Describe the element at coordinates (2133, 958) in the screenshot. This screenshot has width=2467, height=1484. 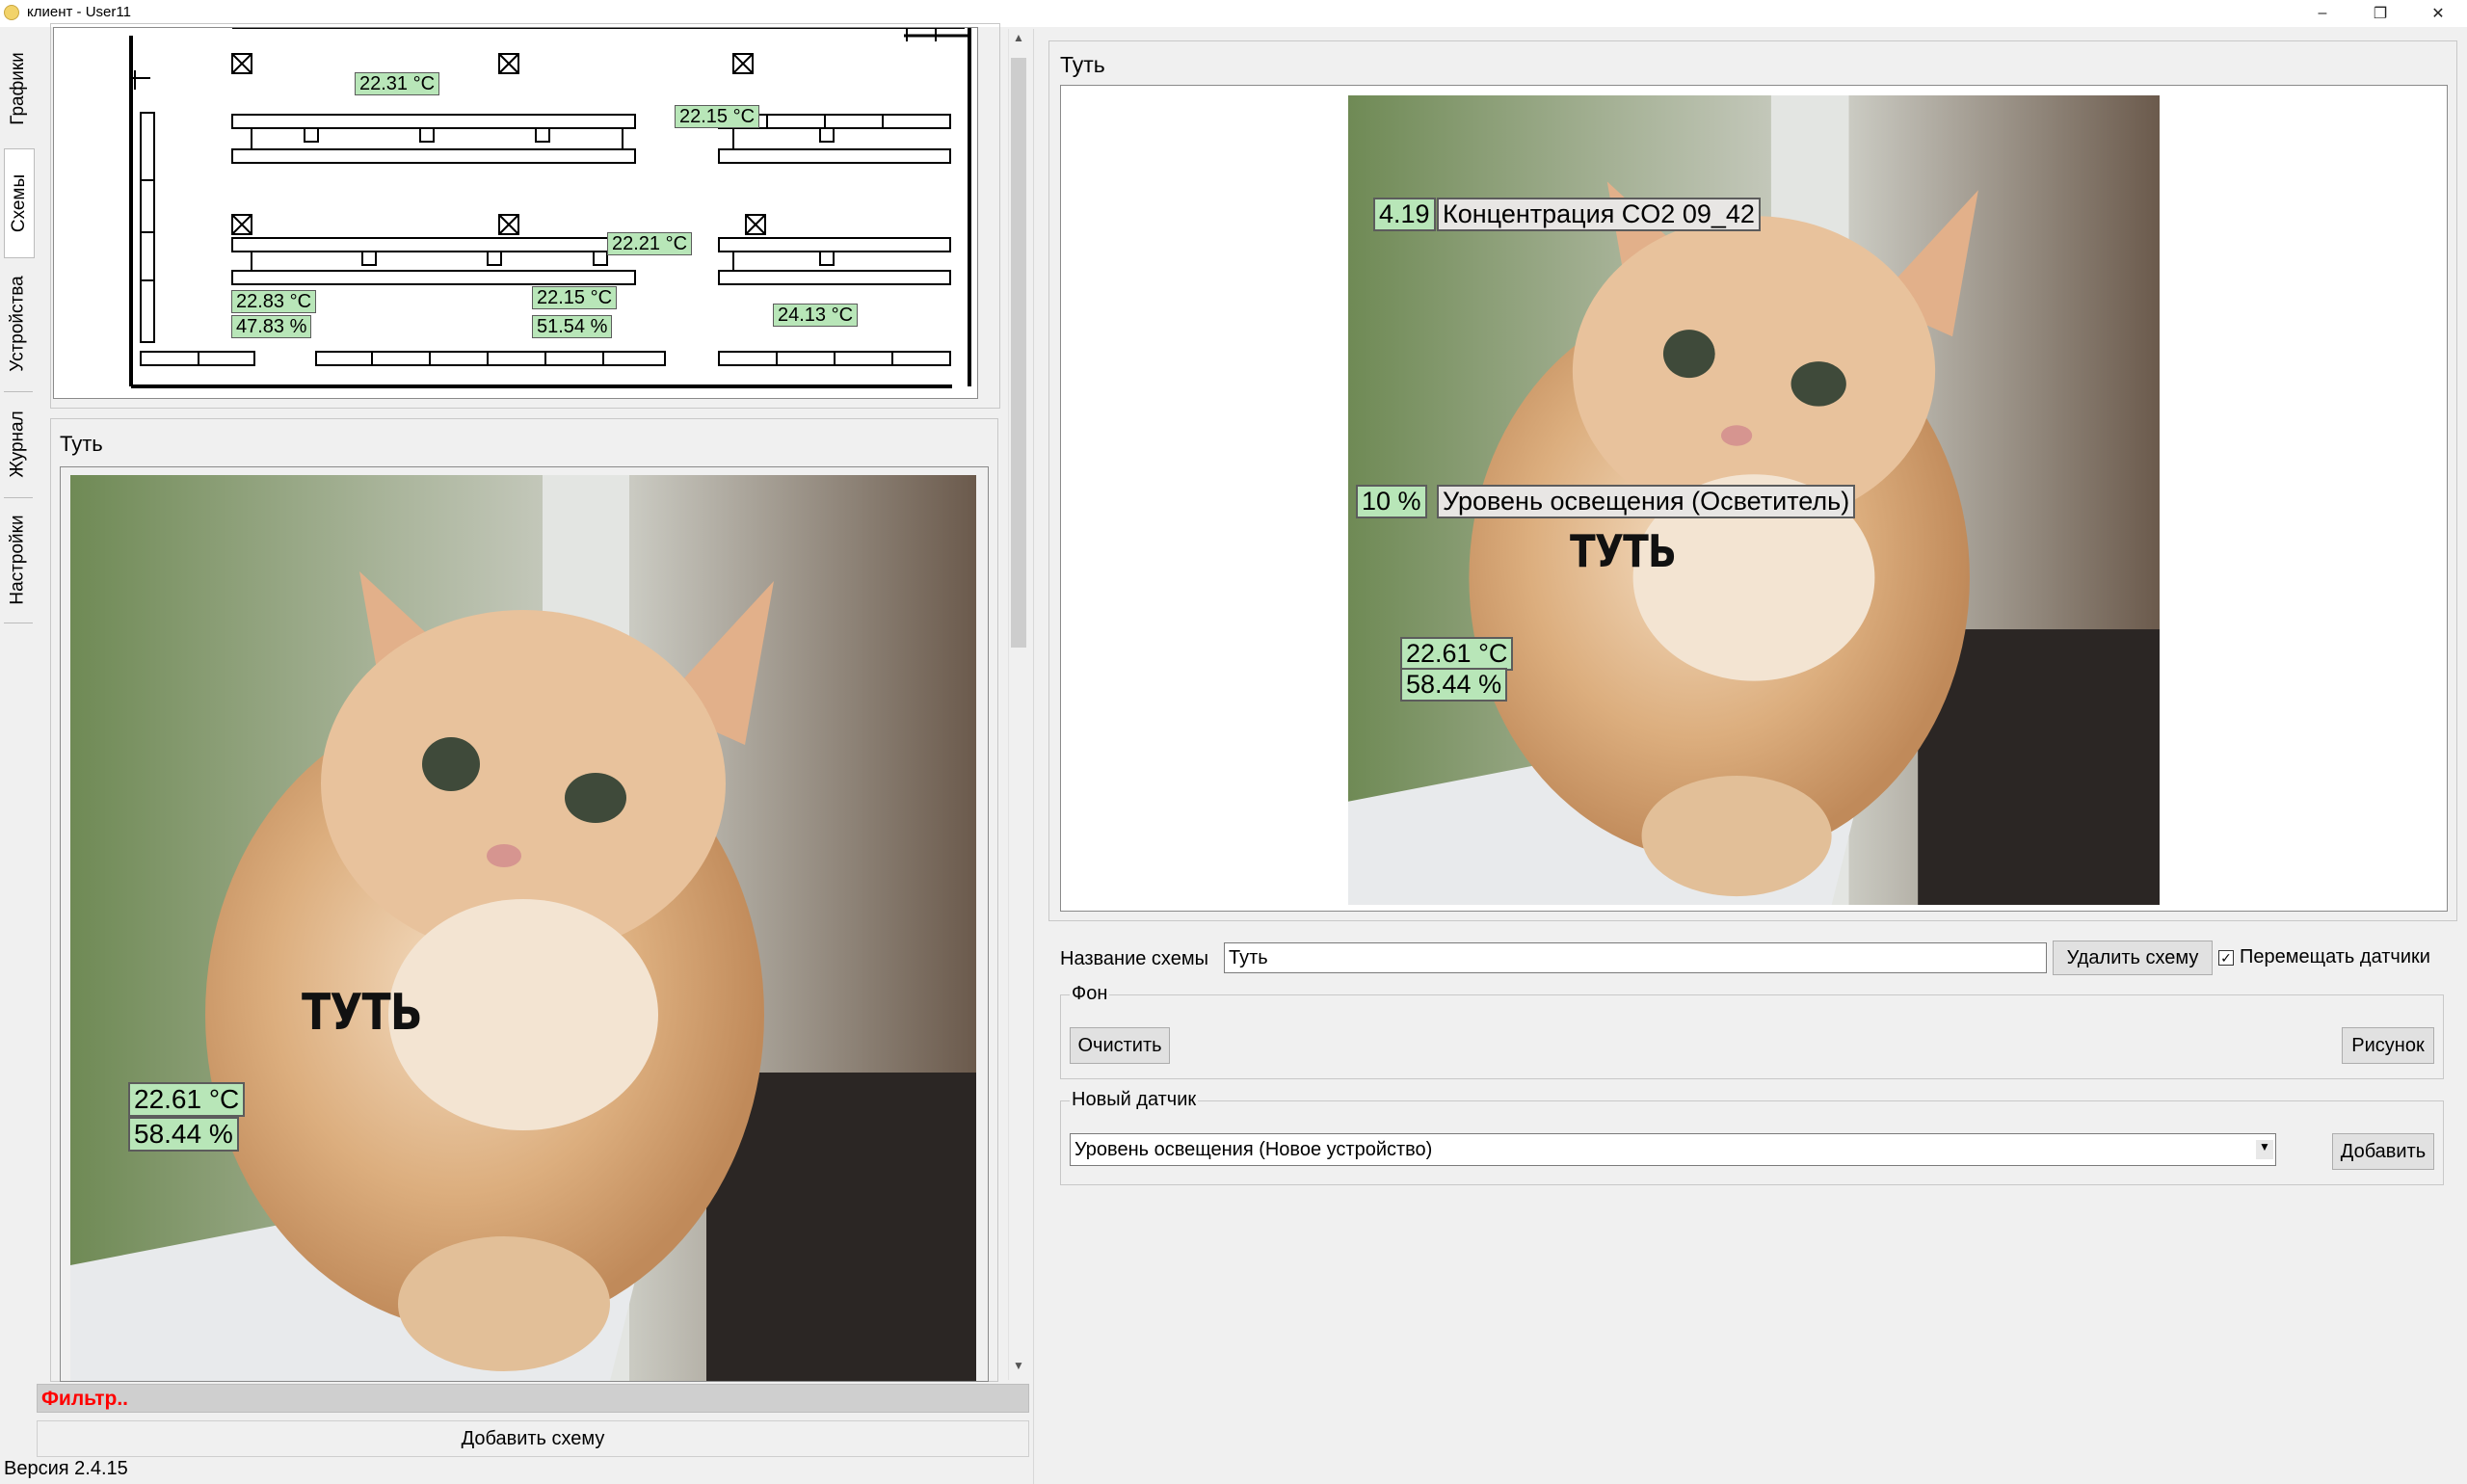
I see `delete-scheme-button: Удалить схему` at that location.